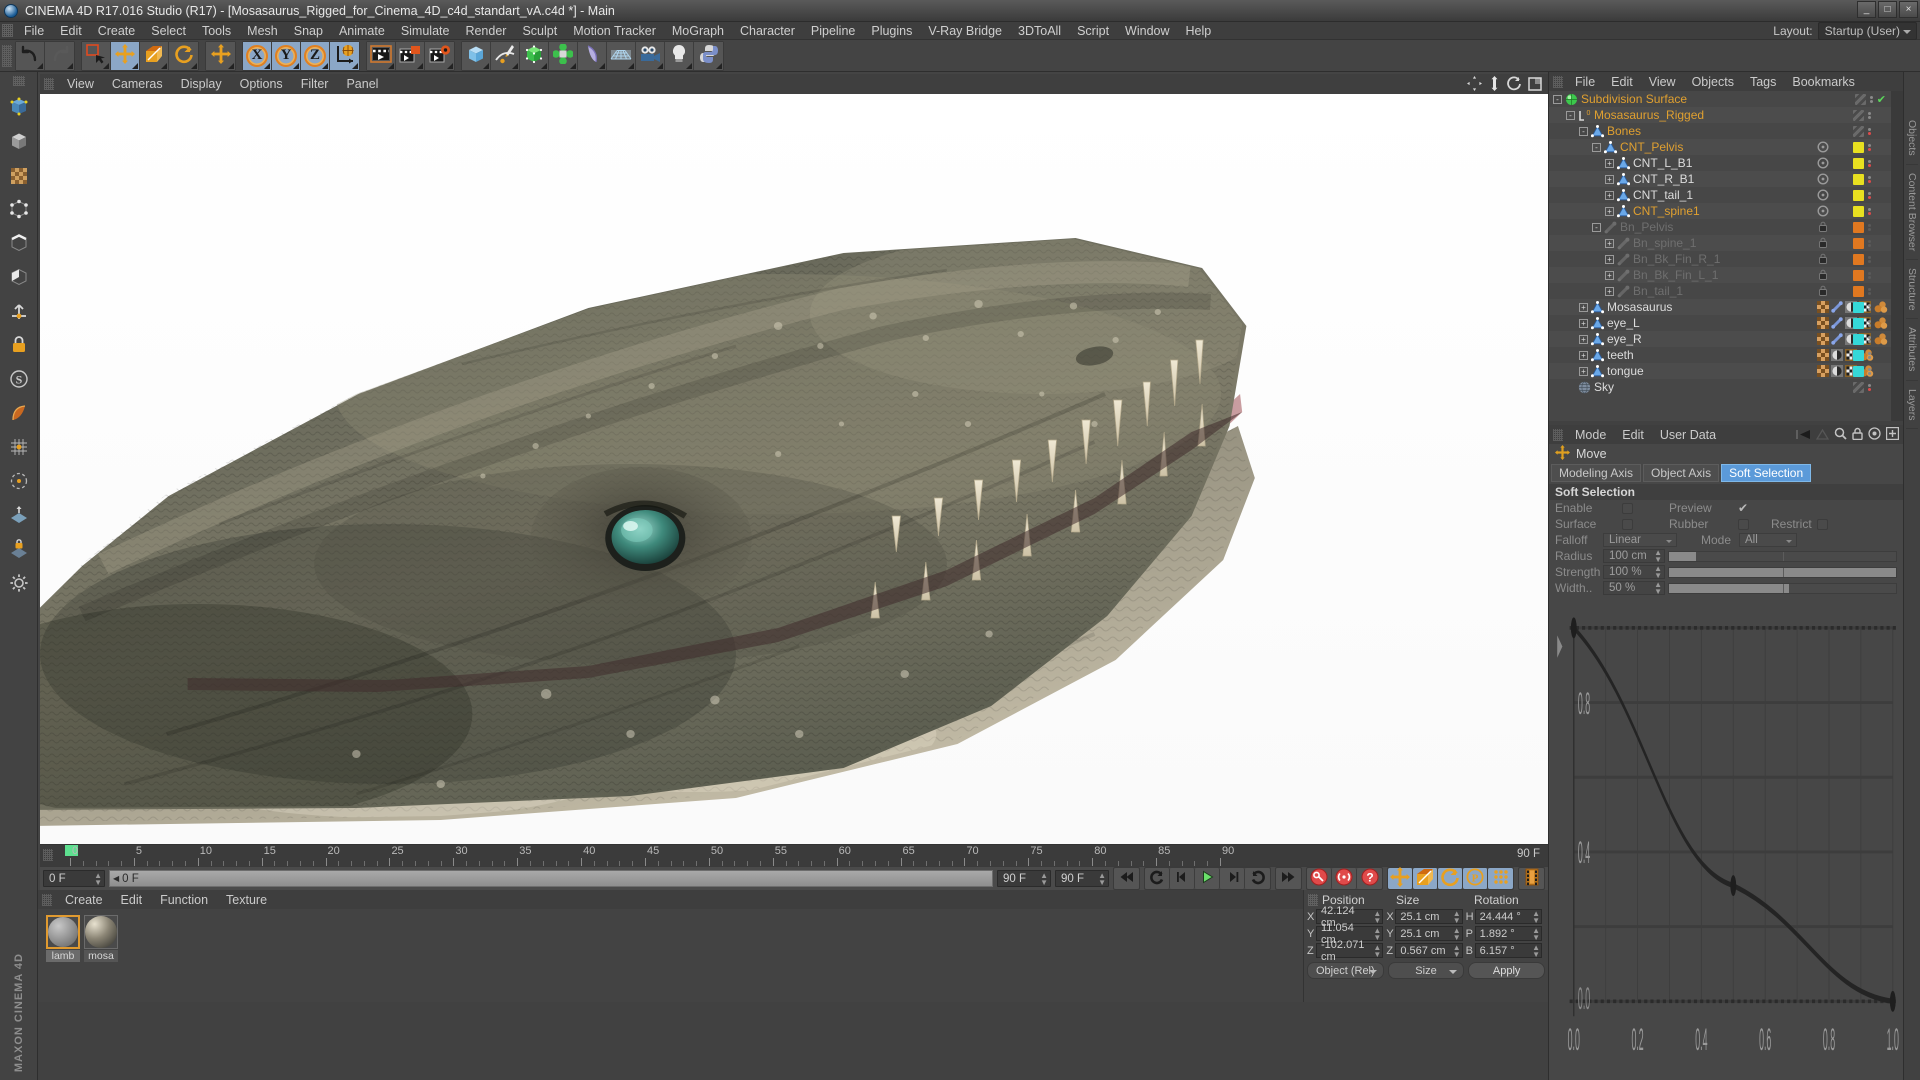 The image size is (1920, 1080). What do you see at coordinates (1866, 9) in the screenshot?
I see `minimize-button: _` at bounding box center [1866, 9].